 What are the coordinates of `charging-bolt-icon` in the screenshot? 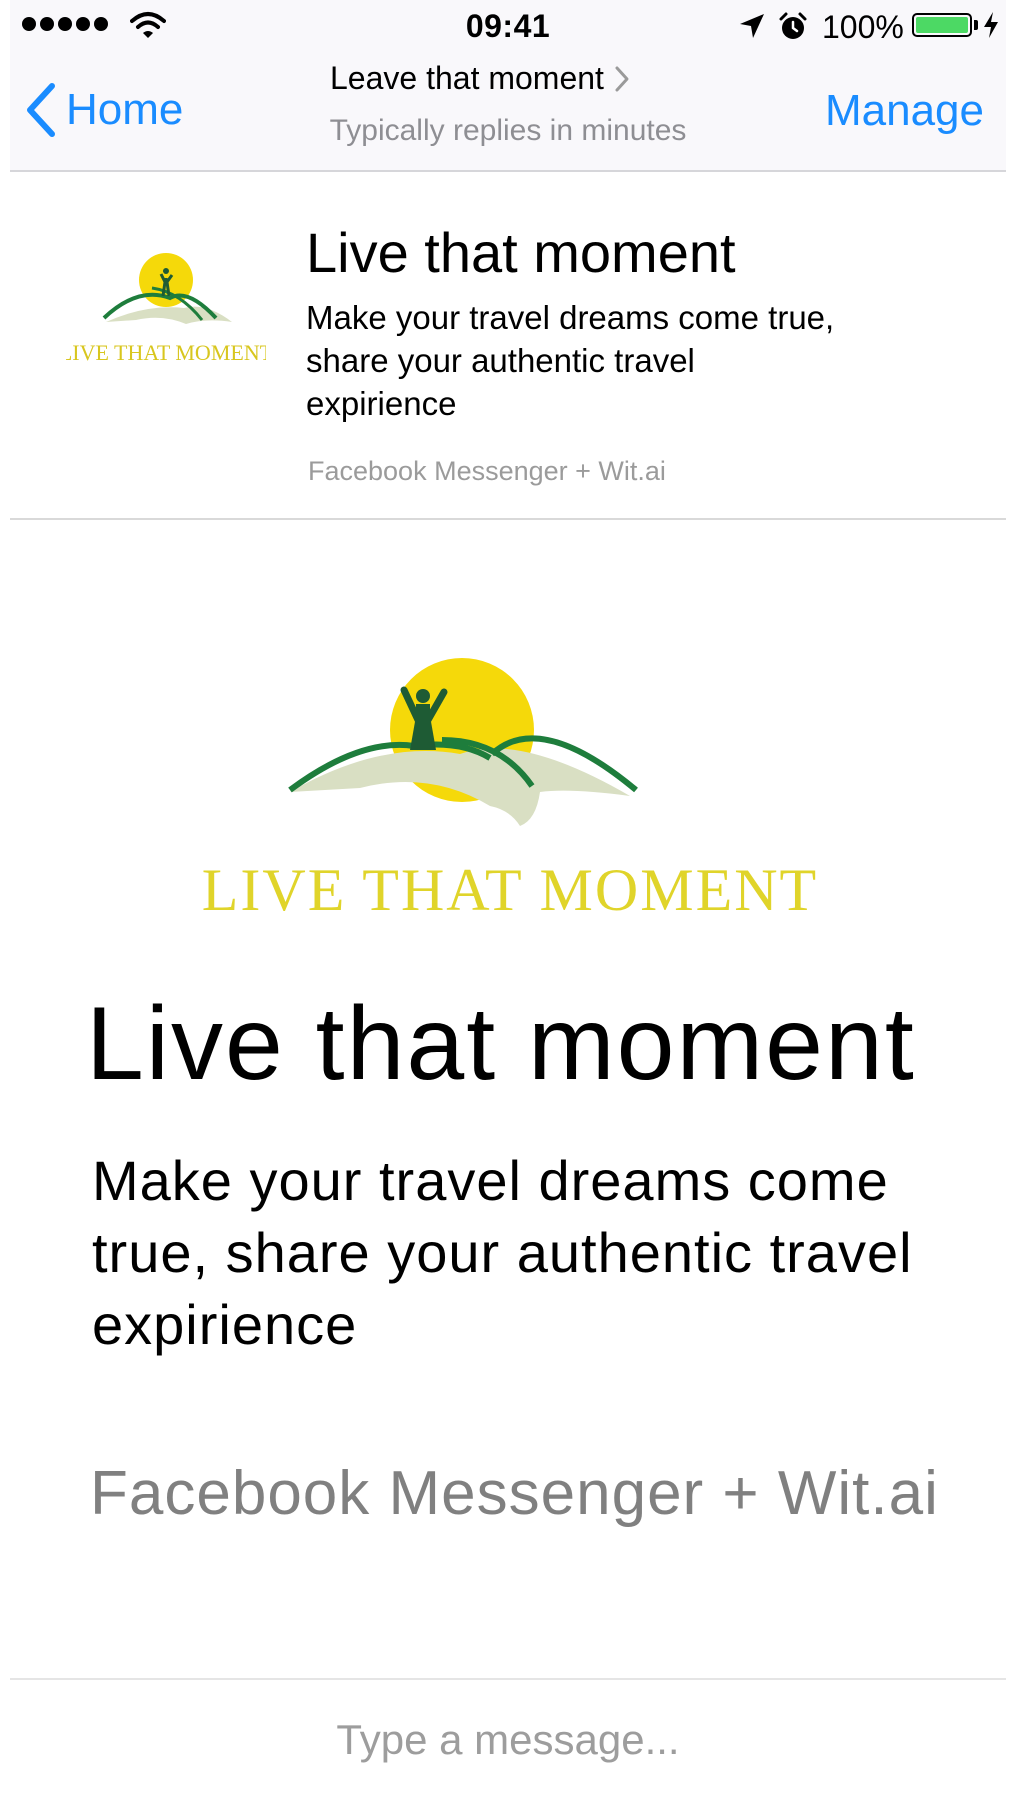 It's located at (991, 25).